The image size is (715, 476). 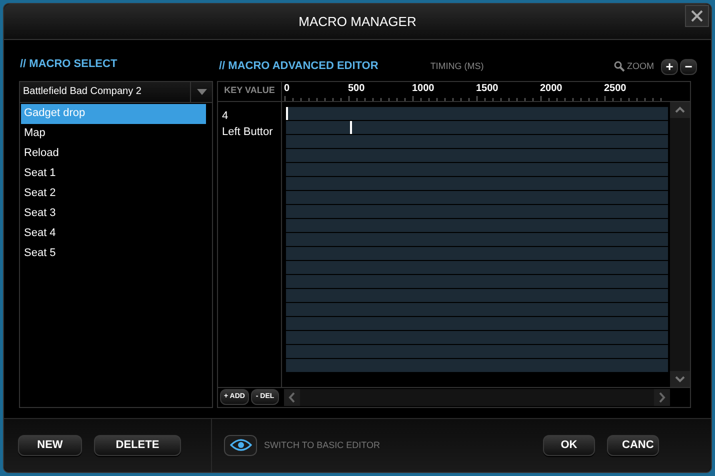 I want to click on macro-list-item: Seat 3, so click(x=113, y=214).